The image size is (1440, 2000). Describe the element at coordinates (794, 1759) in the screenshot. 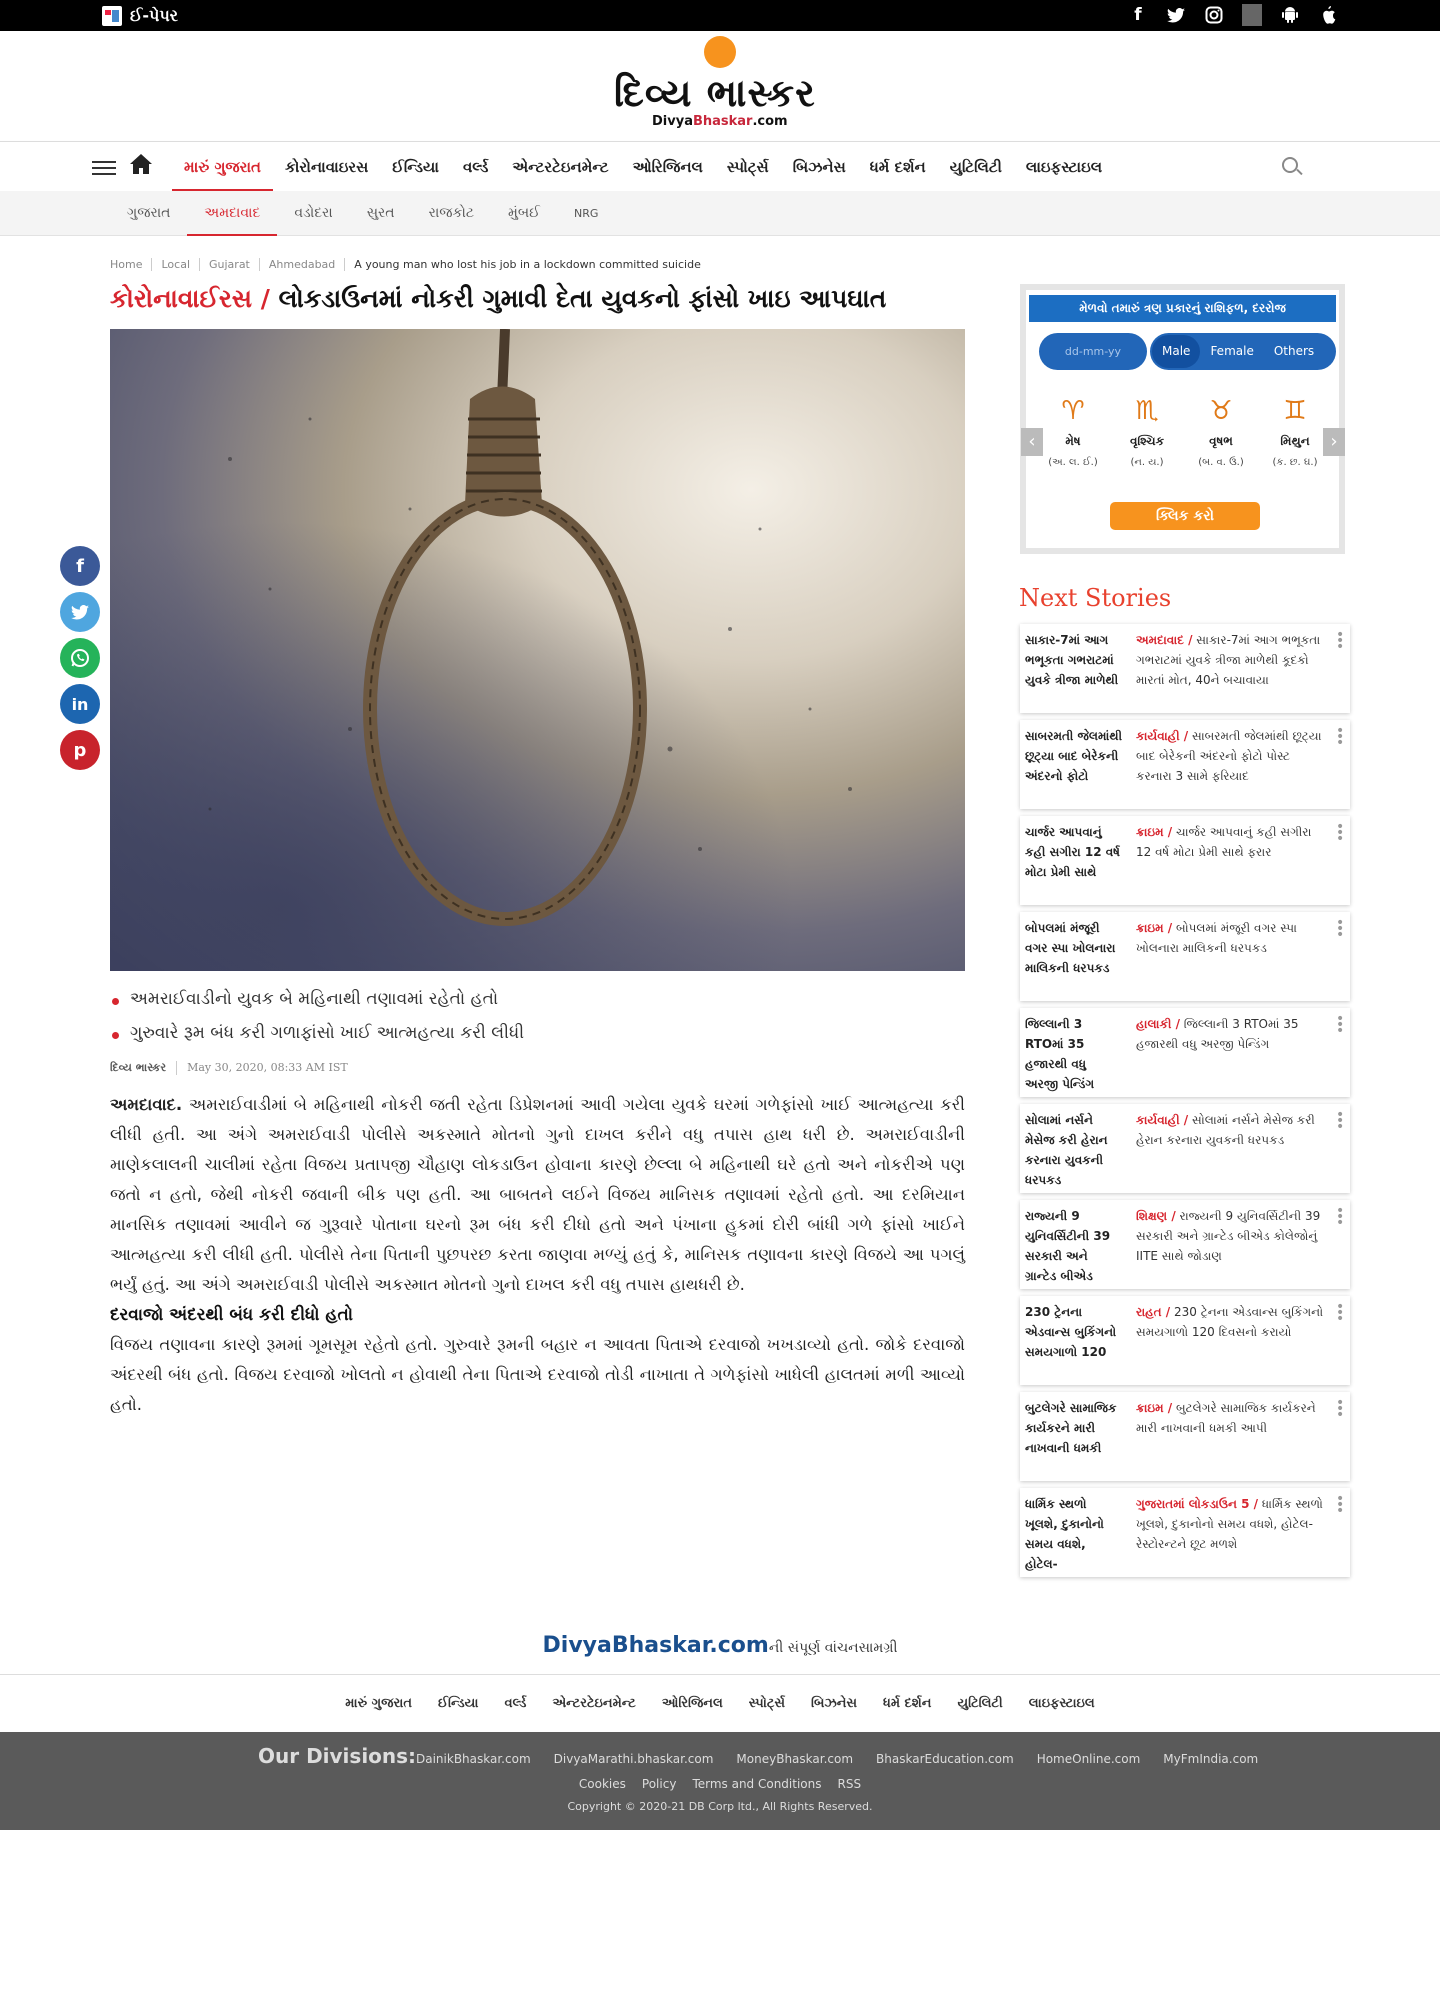

I see `division-link: MoneyBhaskar.com` at that location.